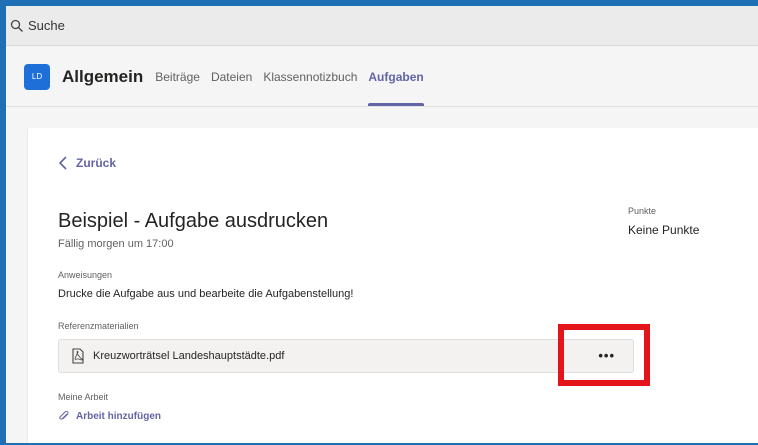 This screenshot has width=758, height=445. What do you see at coordinates (664, 230) in the screenshot?
I see `points-value: Keine Punkte` at bounding box center [664, 230].